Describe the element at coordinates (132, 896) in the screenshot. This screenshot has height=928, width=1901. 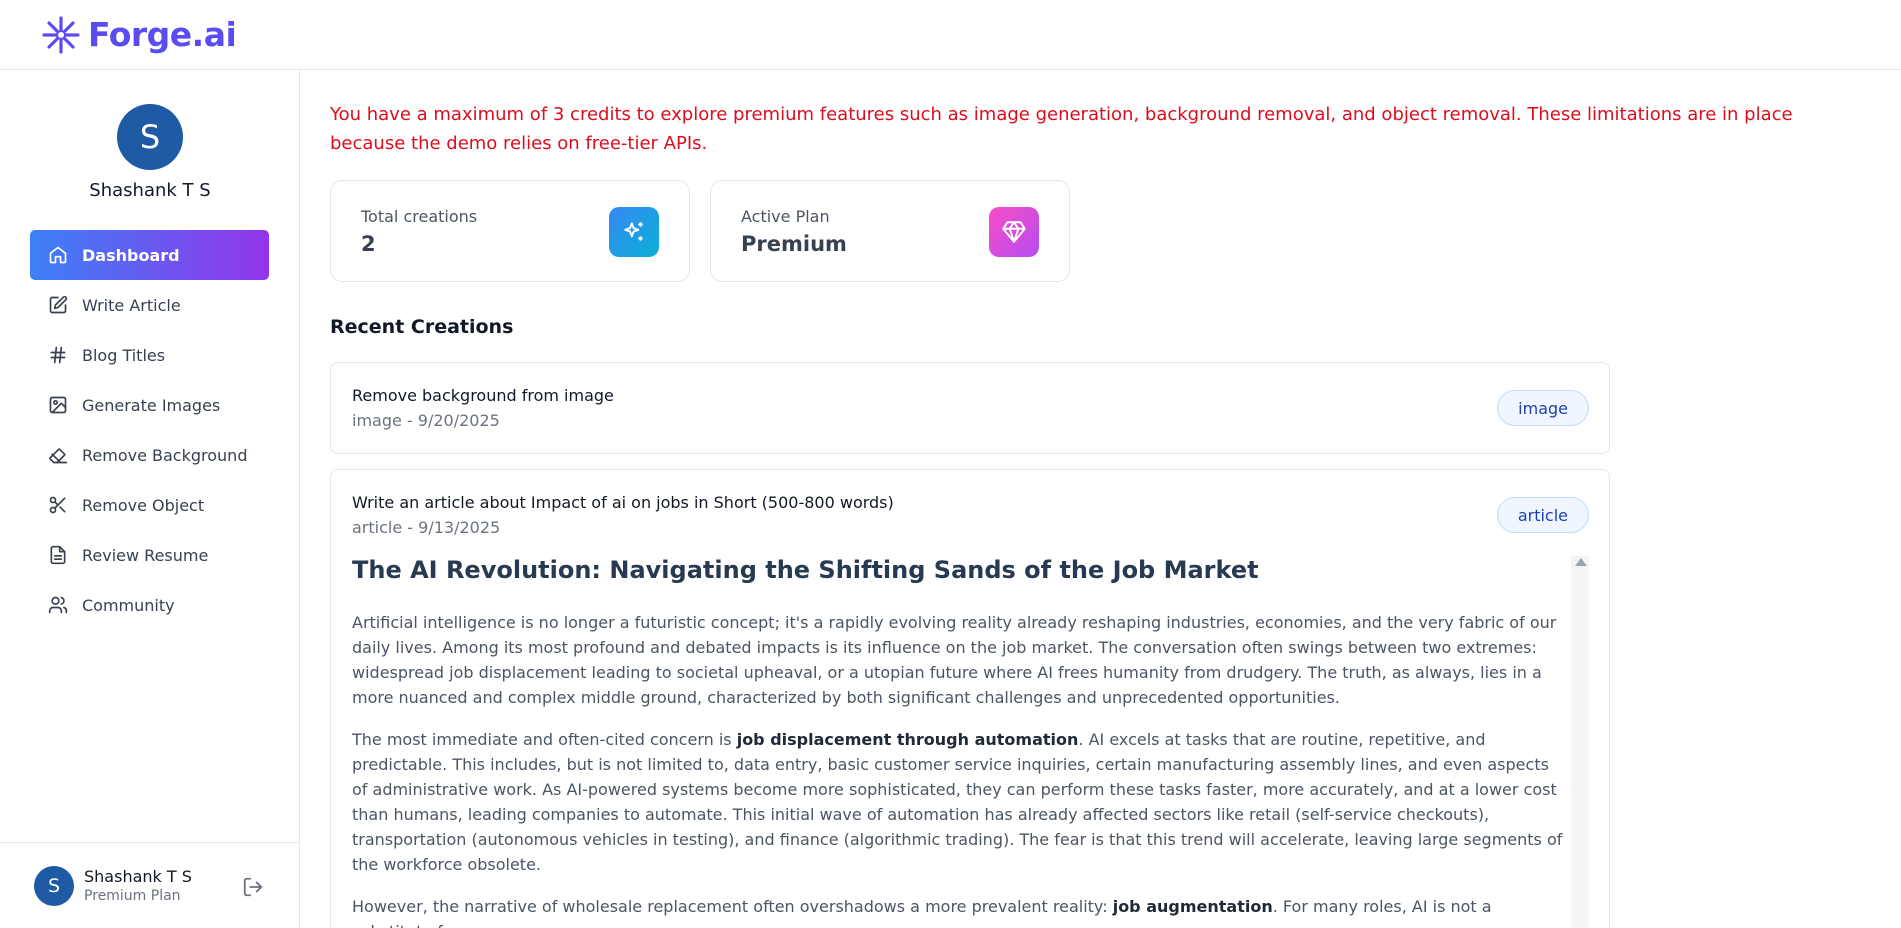
I see `footer-plan: Premium Plan` at that location.